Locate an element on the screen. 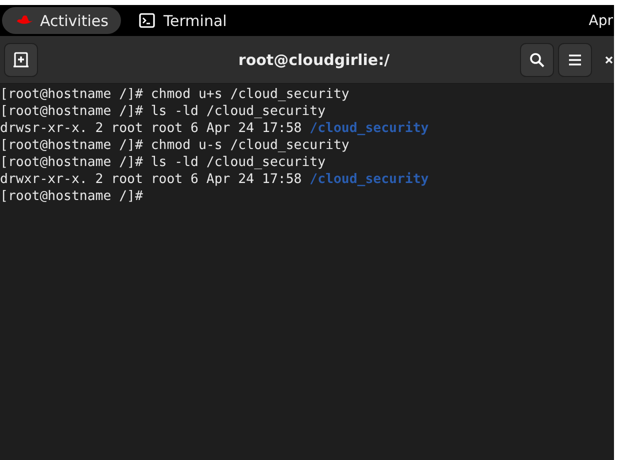 The height and width of the screenshot is (460, 617). close-icon is located at coordinates (609, 60).